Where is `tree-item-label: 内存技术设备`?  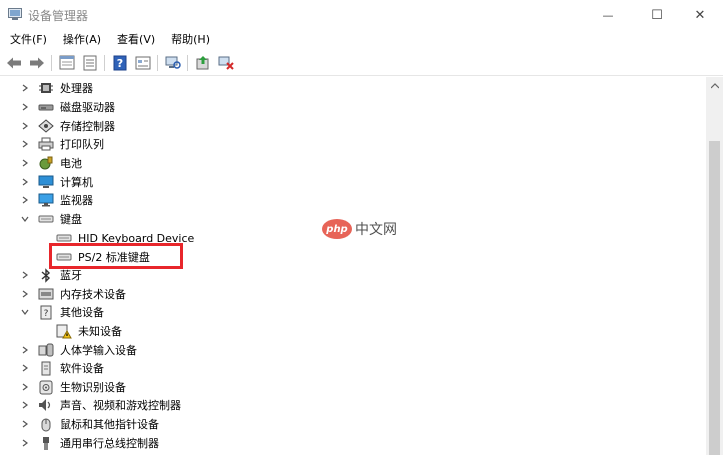 tree-item-label: 内存技术设备 is located at coordinates (93, 294).